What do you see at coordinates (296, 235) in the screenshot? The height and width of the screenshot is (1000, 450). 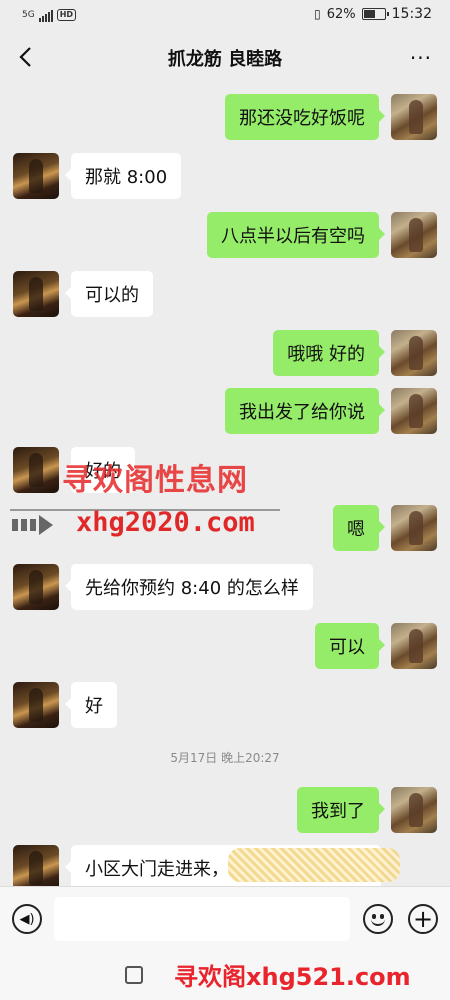 I see `message-bubble: 八点半以后有空吗` at bounding box center [296, 235].